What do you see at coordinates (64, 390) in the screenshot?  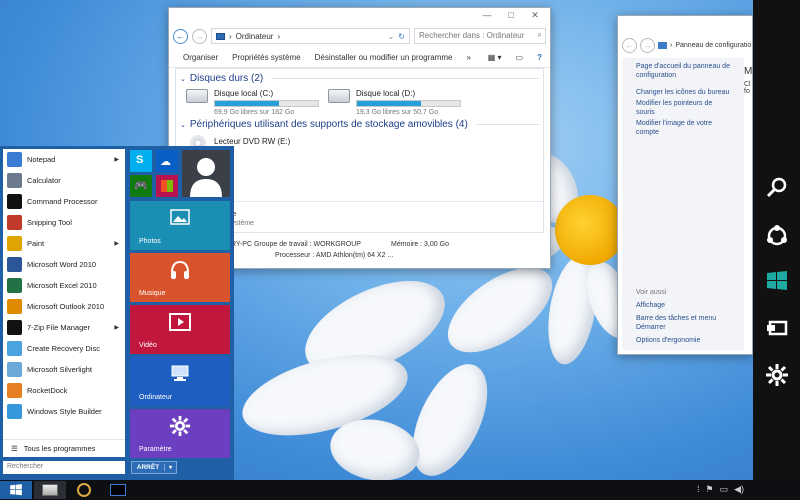 I see `start-menu-item: RocketDock` at bounding box center [64, 390].